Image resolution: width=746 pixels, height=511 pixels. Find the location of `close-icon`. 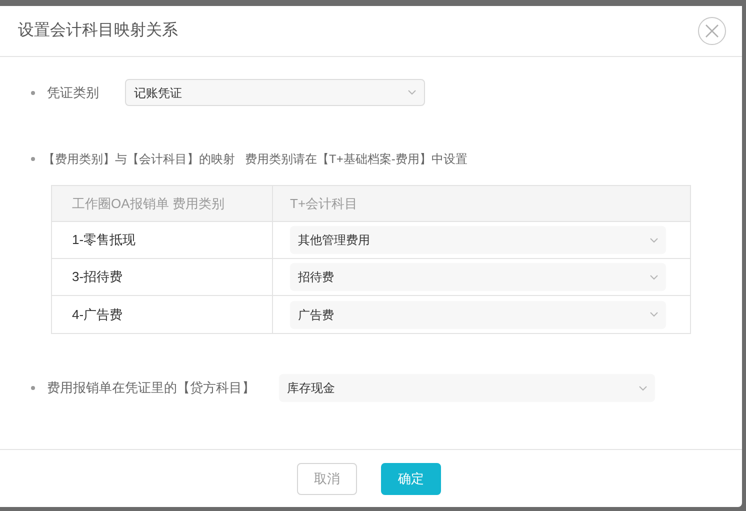

close-icon is located at coordinates (712, 31).